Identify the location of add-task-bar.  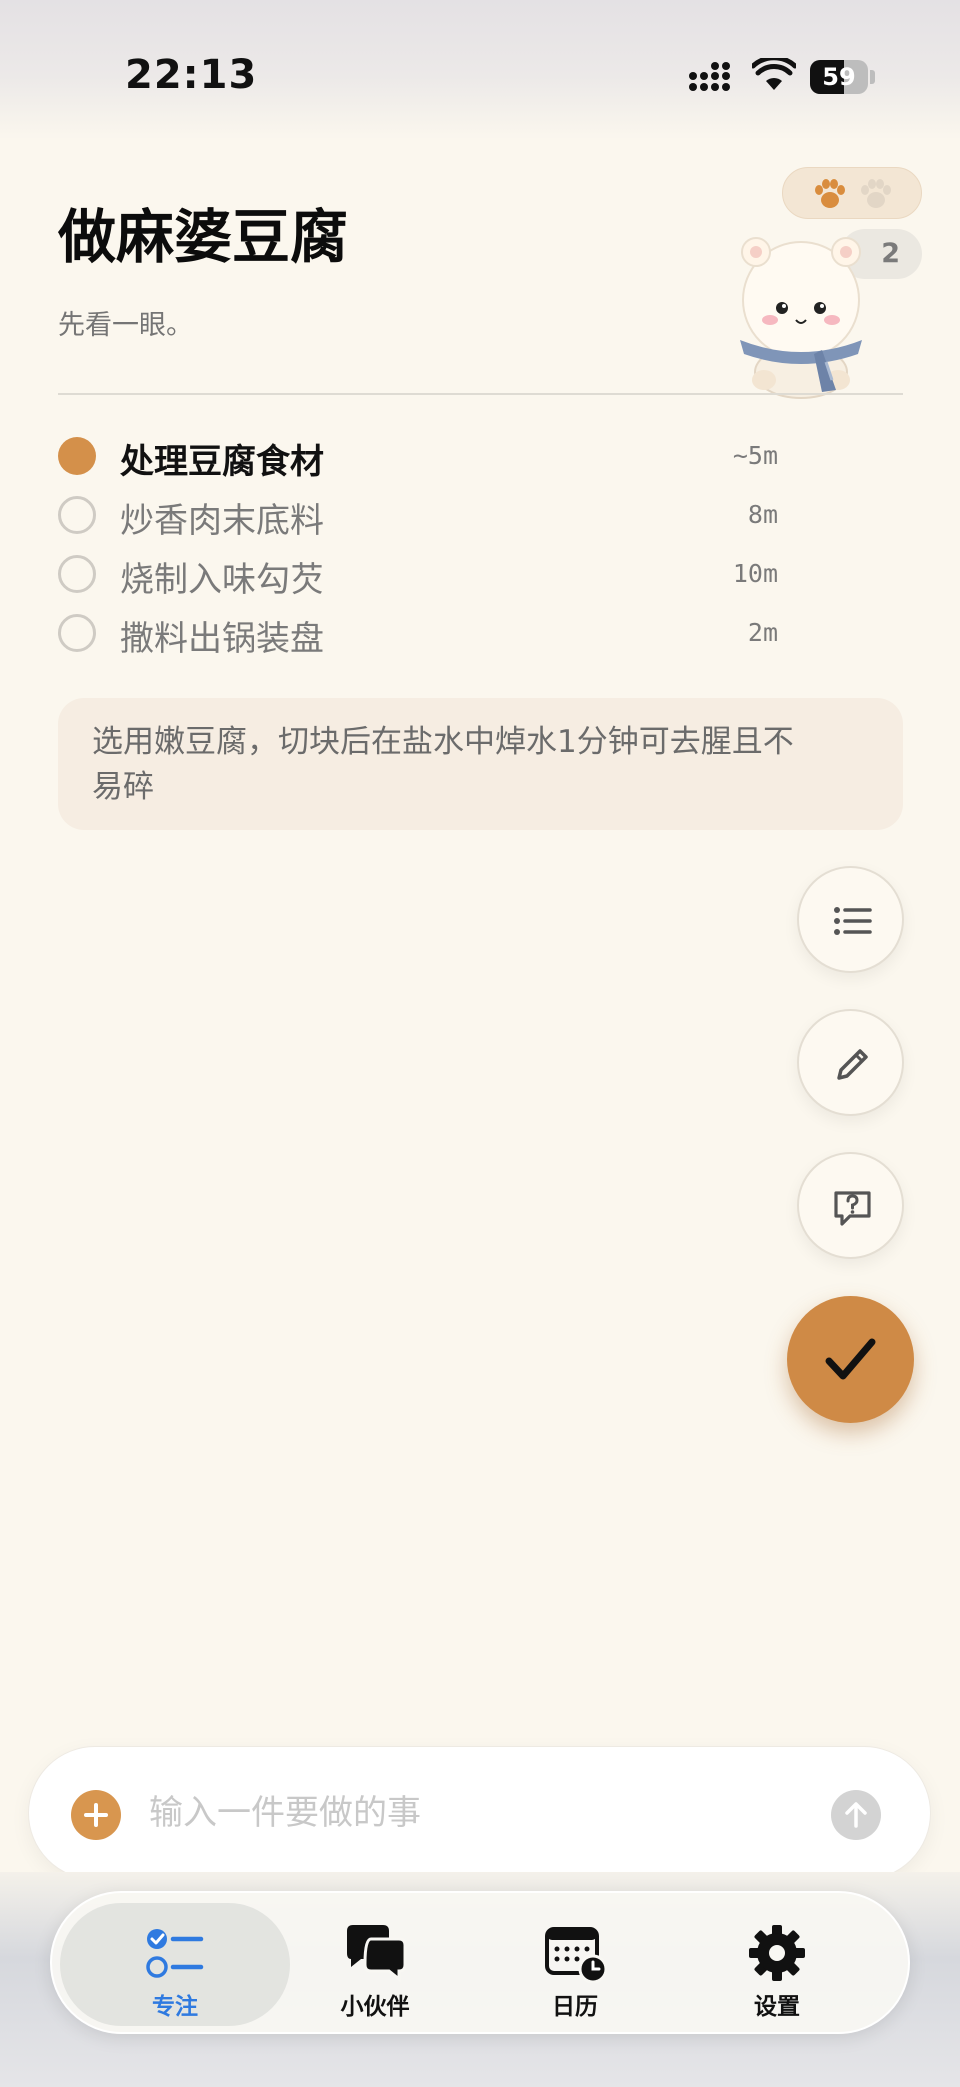
(479, 1813).